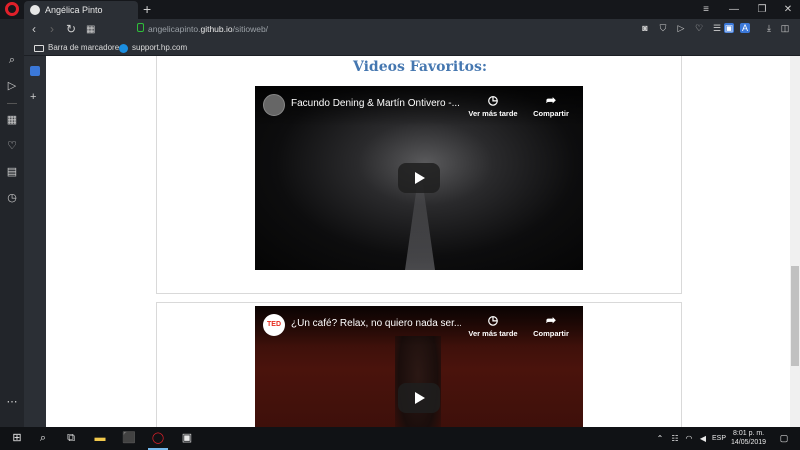 The width and height of the screenshot is (800, 450). I want to click on section-title: Videos Favoritos:, so click(420, 67).